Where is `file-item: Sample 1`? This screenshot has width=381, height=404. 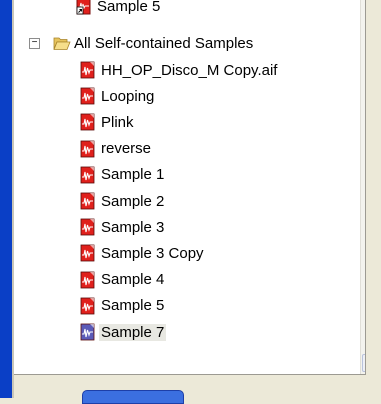
file-item: Sample 1 is located at coordinates (123, 175).